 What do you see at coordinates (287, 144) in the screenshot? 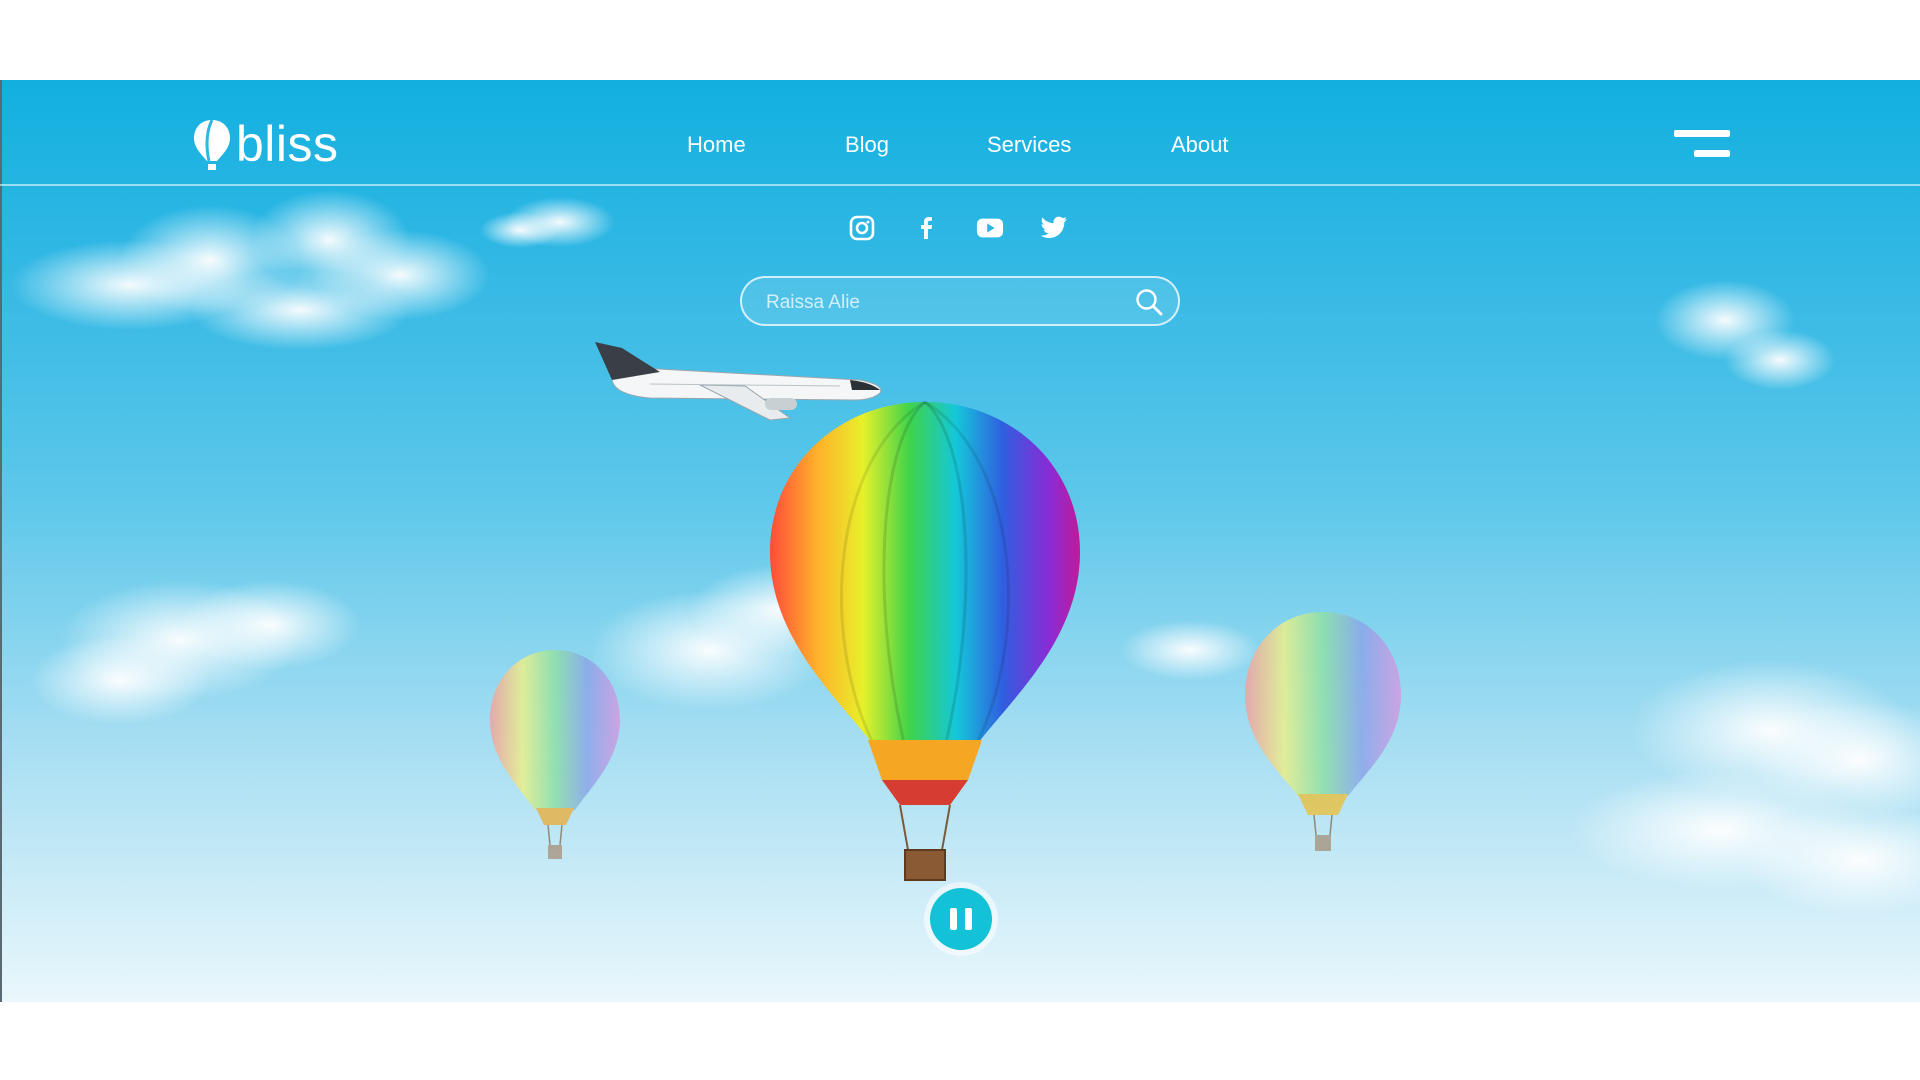
I see `brand-name: bliss` at bounding box center [287, 144].